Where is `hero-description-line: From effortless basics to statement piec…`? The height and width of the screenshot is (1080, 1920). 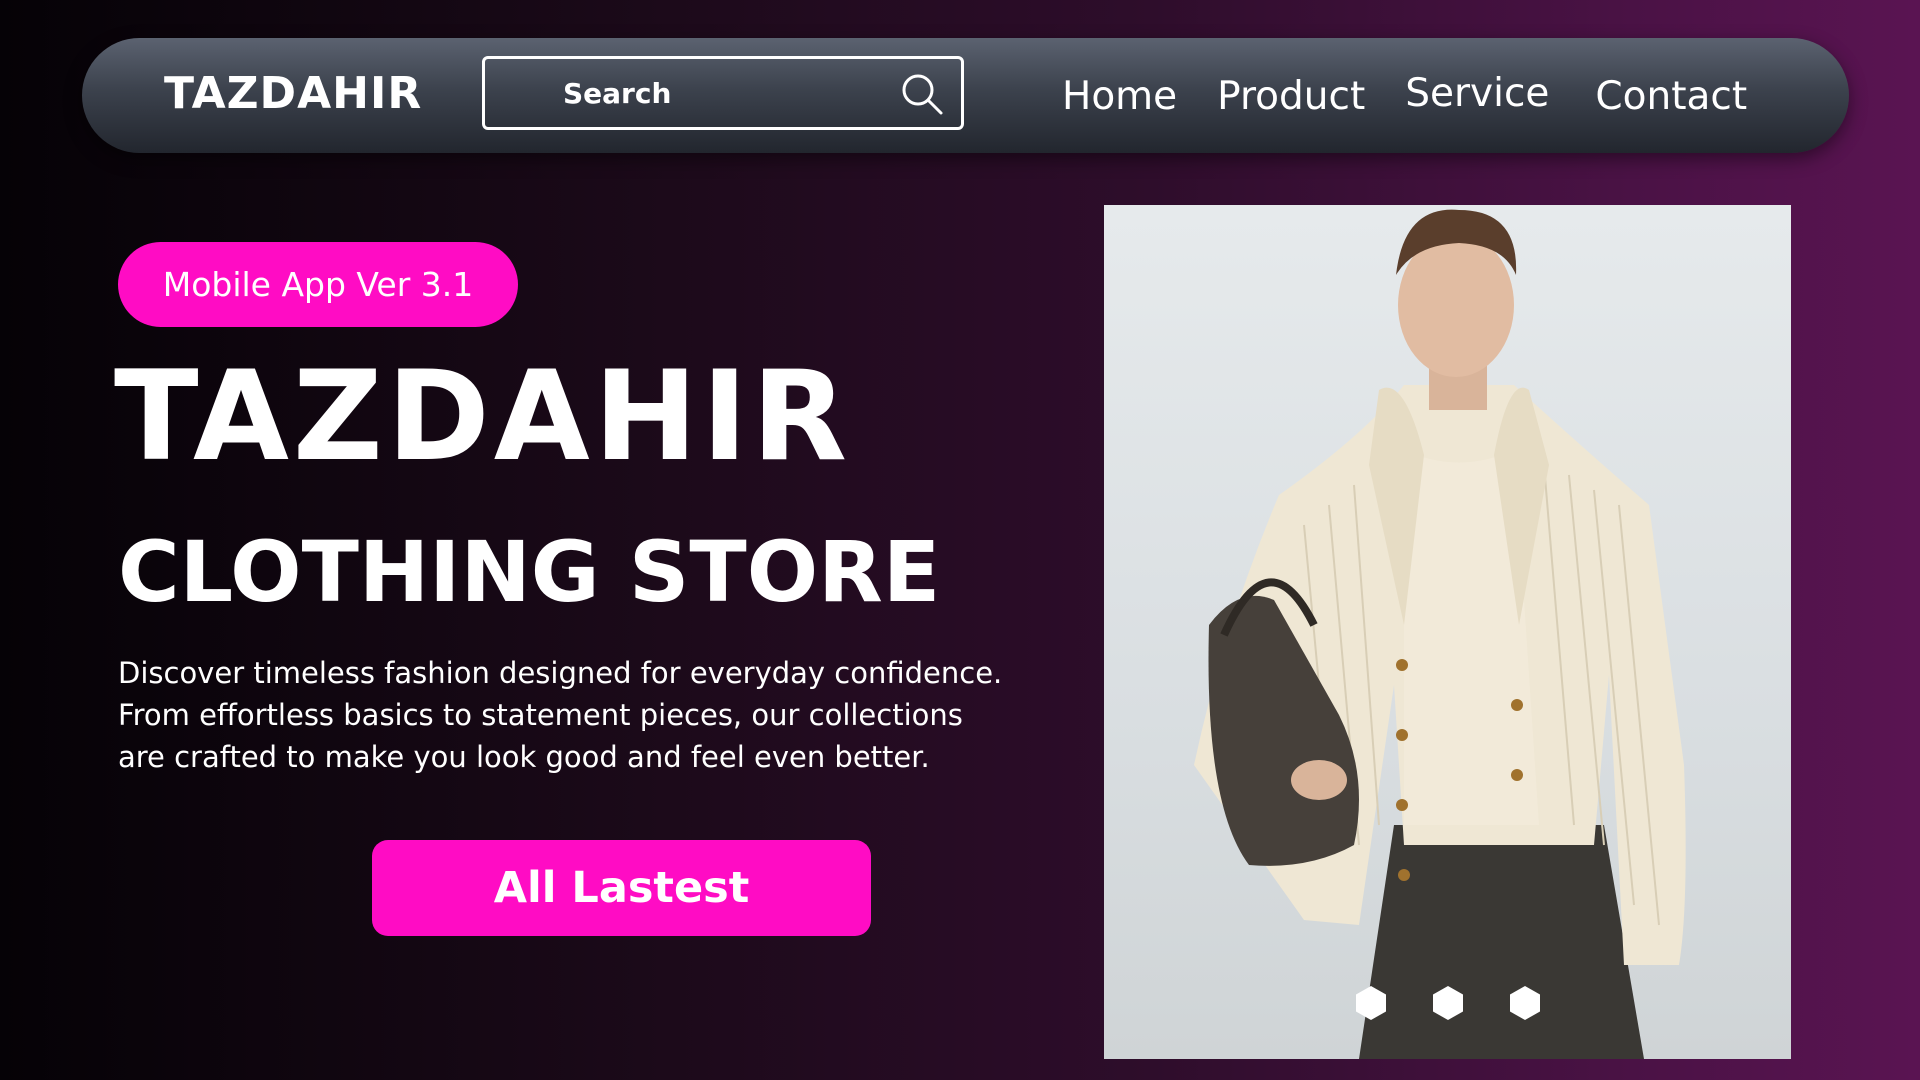 hero-description-line: From effortless basics to statement piec… is located at coordinates (540, 715).